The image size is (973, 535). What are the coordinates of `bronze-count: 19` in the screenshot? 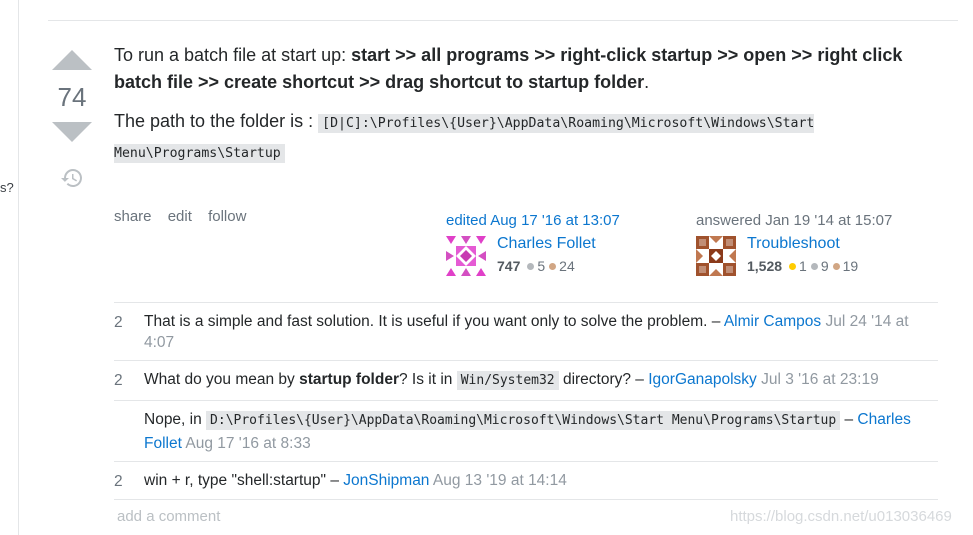 It's located at (850, 266).